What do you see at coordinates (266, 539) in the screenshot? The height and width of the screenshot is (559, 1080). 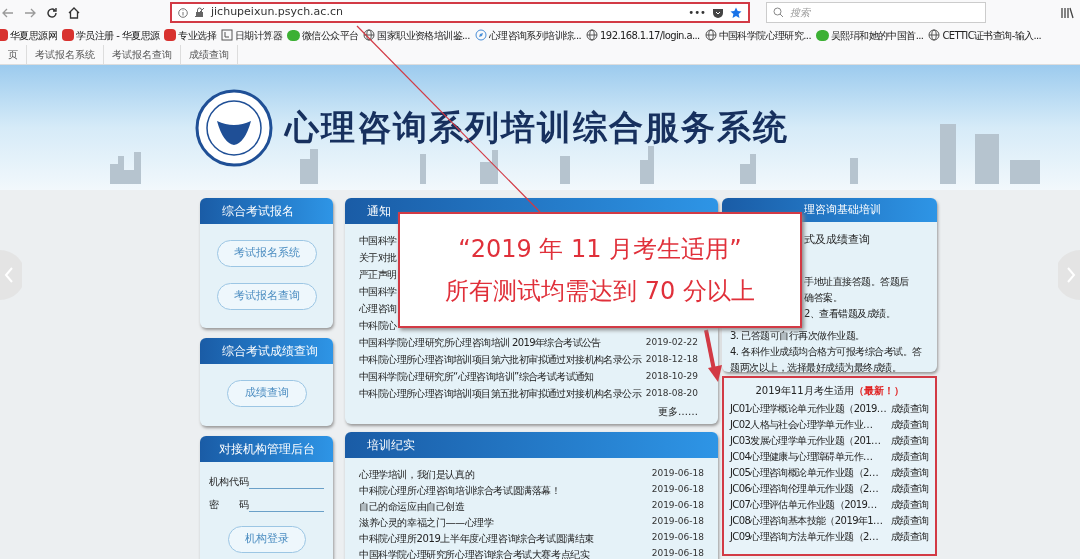 I see `pill-button: 机构登录` at bounding box center [266, 539].